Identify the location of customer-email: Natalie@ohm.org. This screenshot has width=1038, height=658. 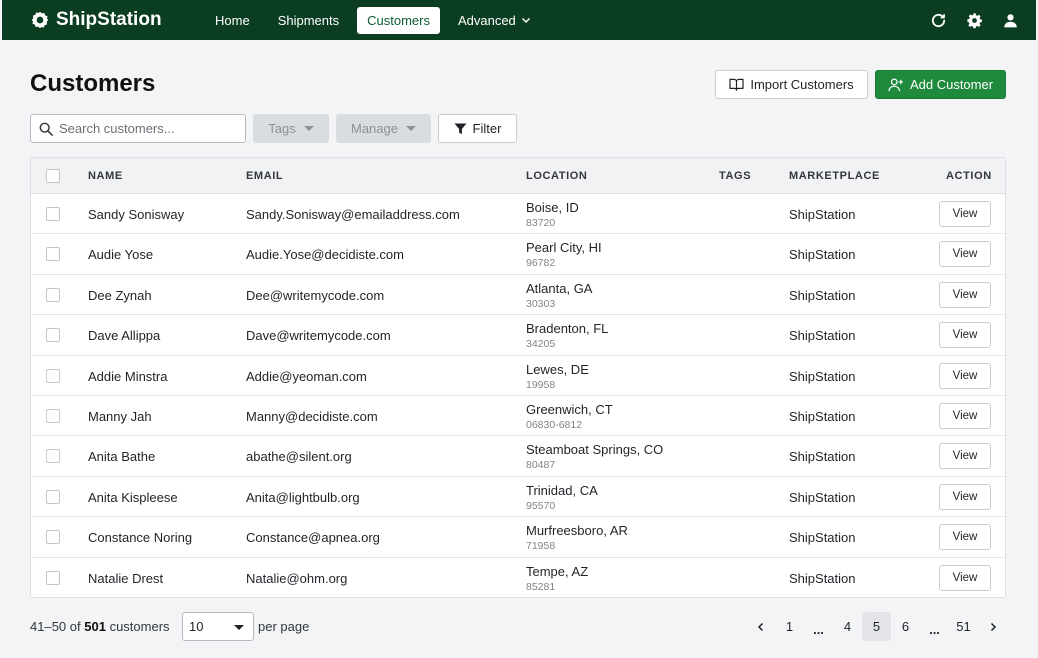
(297, 578).